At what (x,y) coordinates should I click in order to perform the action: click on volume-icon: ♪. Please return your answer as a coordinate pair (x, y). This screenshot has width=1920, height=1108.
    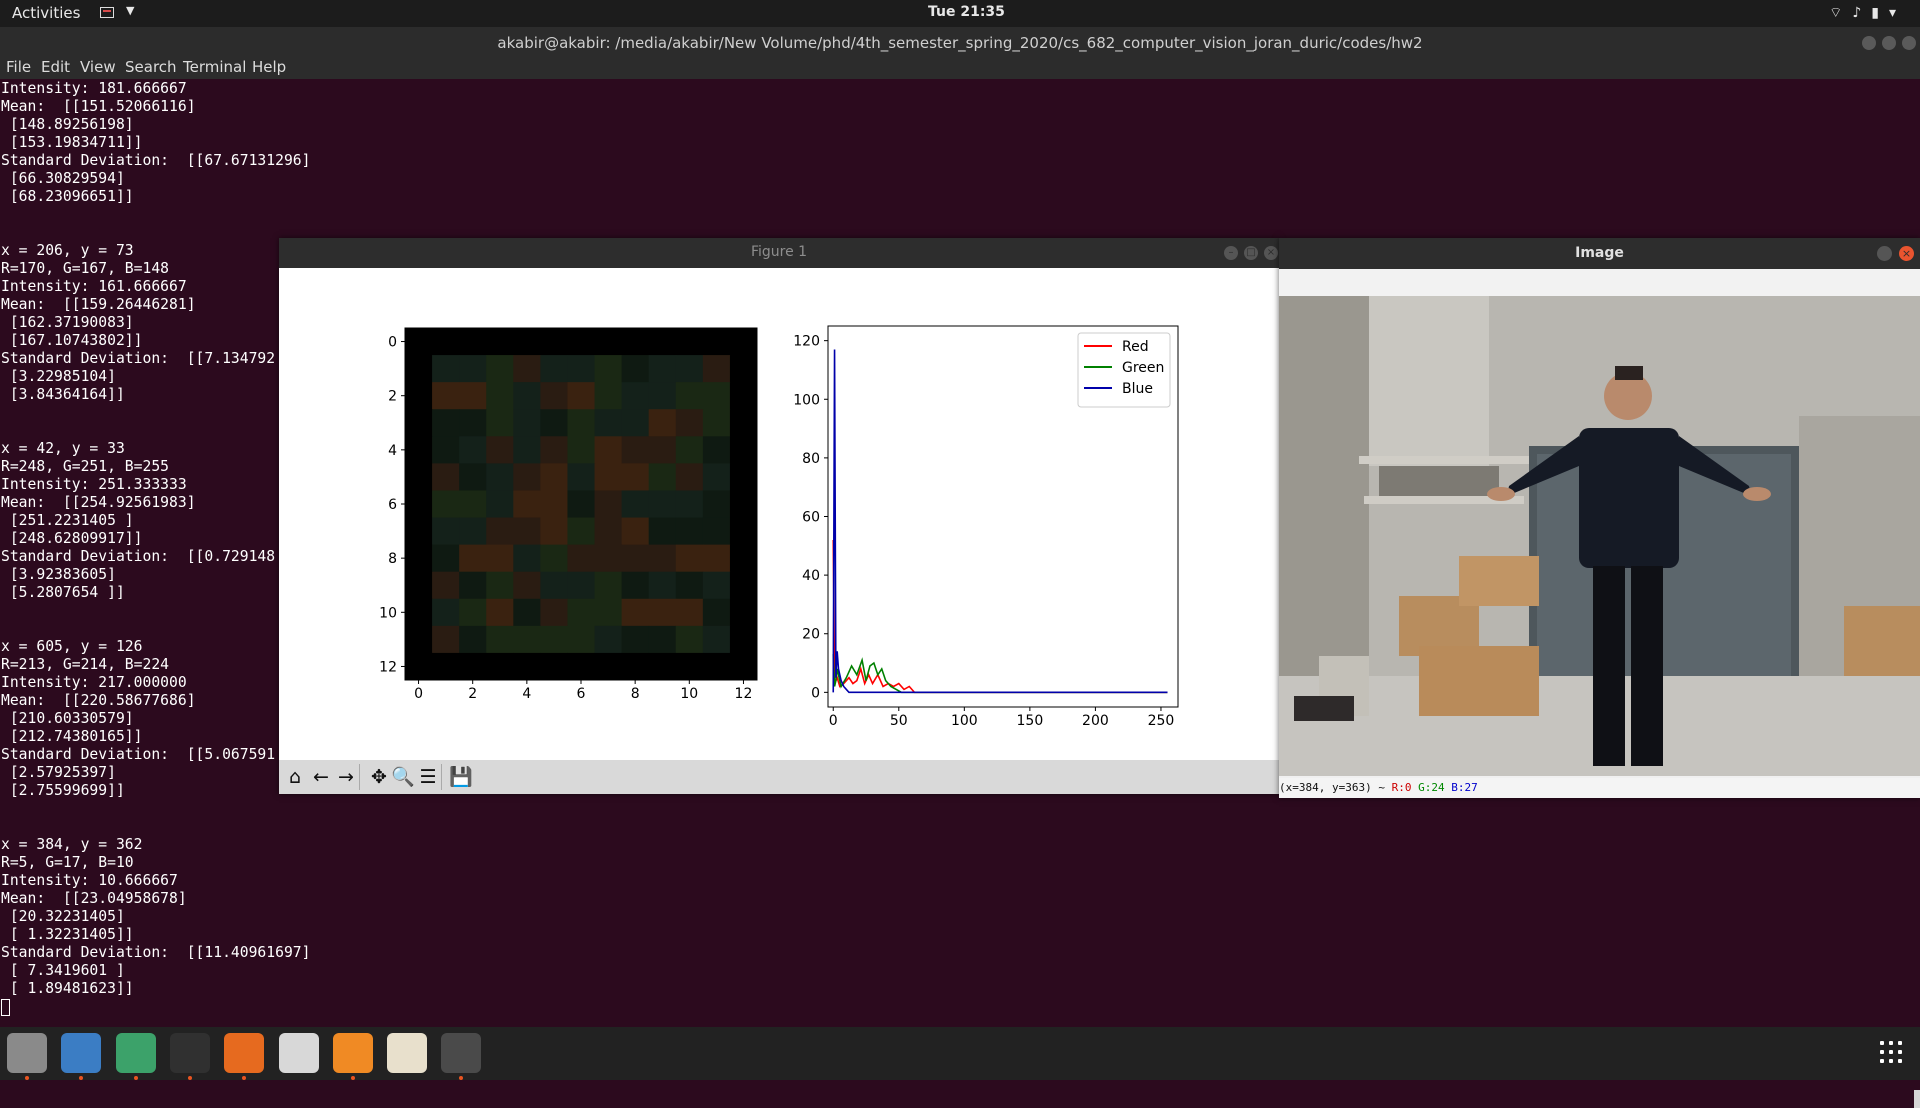
    Looking at the image, I should click on (1861, 13).